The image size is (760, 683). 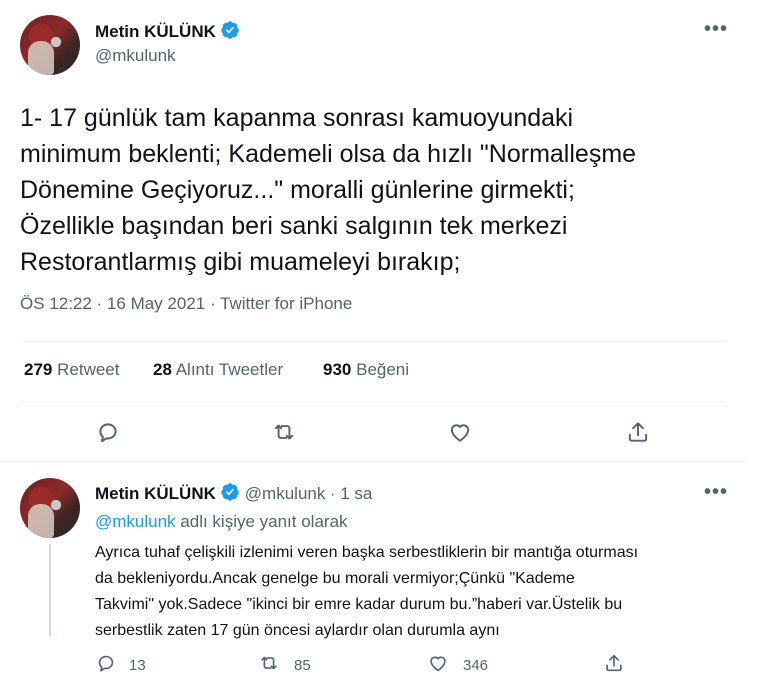 I want to click on reply-count: 13, so click(x=137, y=665).